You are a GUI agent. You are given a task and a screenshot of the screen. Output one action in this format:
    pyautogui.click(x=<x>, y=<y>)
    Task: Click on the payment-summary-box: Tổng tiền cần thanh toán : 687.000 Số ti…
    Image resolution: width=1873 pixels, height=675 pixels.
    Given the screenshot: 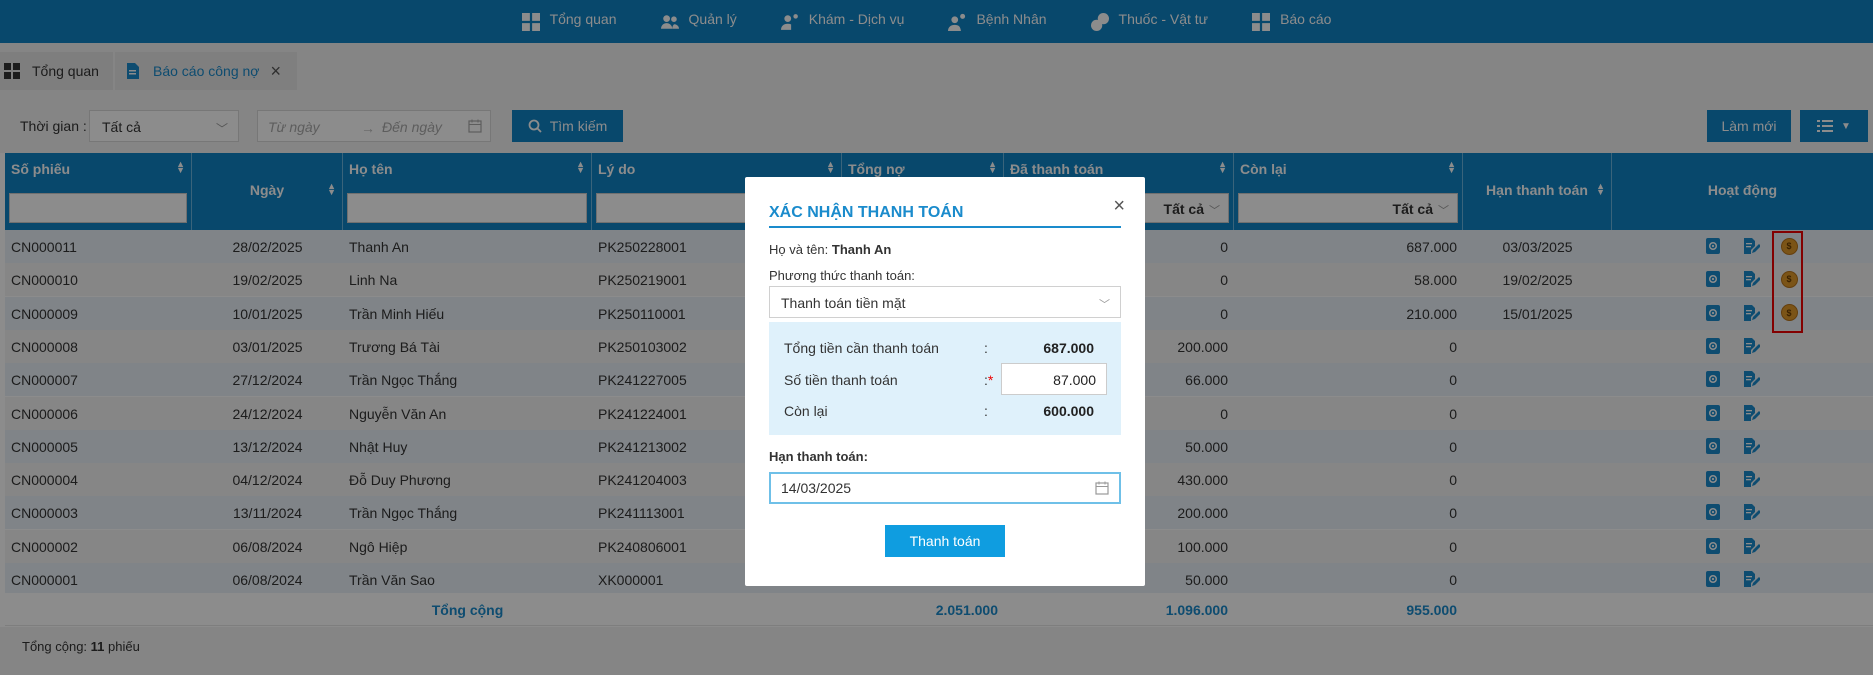 What is the action you would take?
    pyautogui.click(x=945, y=378)
    